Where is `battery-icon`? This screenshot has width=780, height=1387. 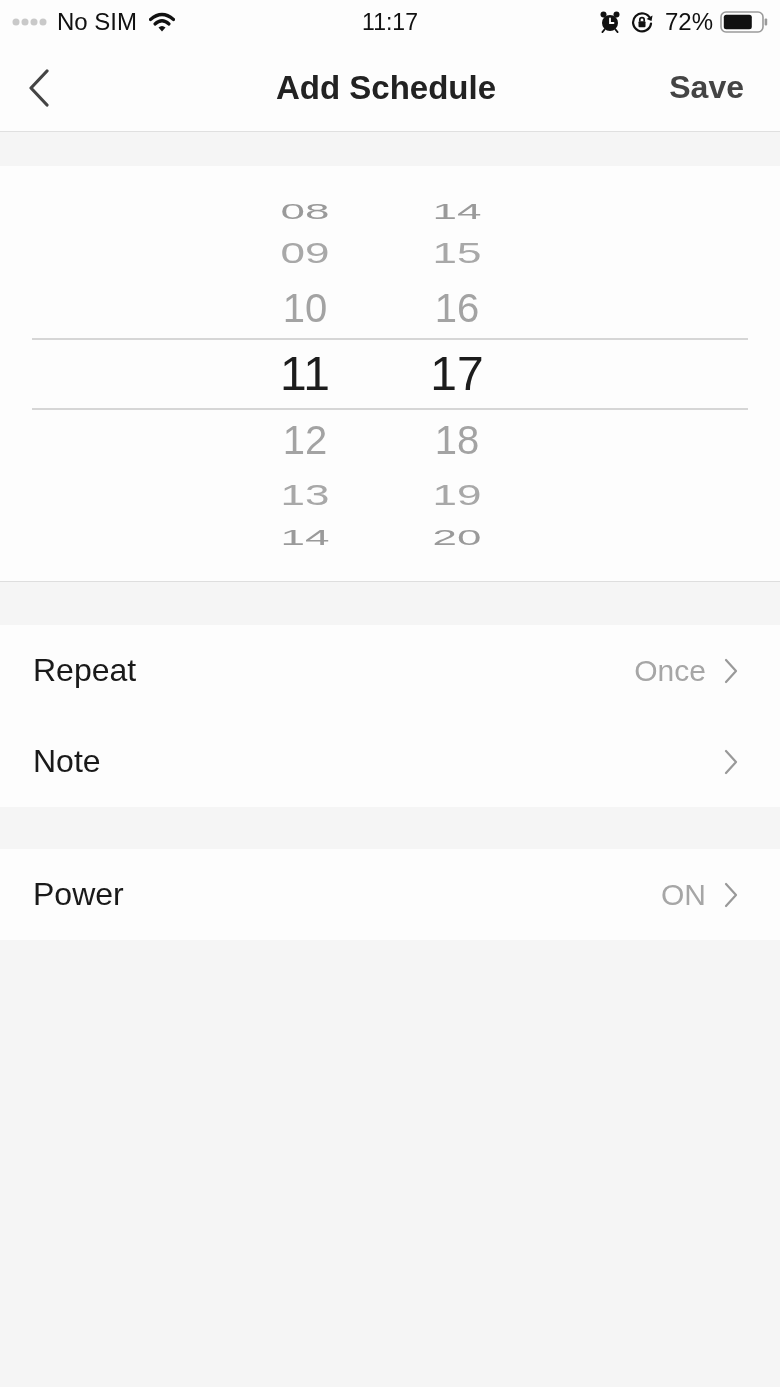
battery-icon is located at coordinates (744, 22).